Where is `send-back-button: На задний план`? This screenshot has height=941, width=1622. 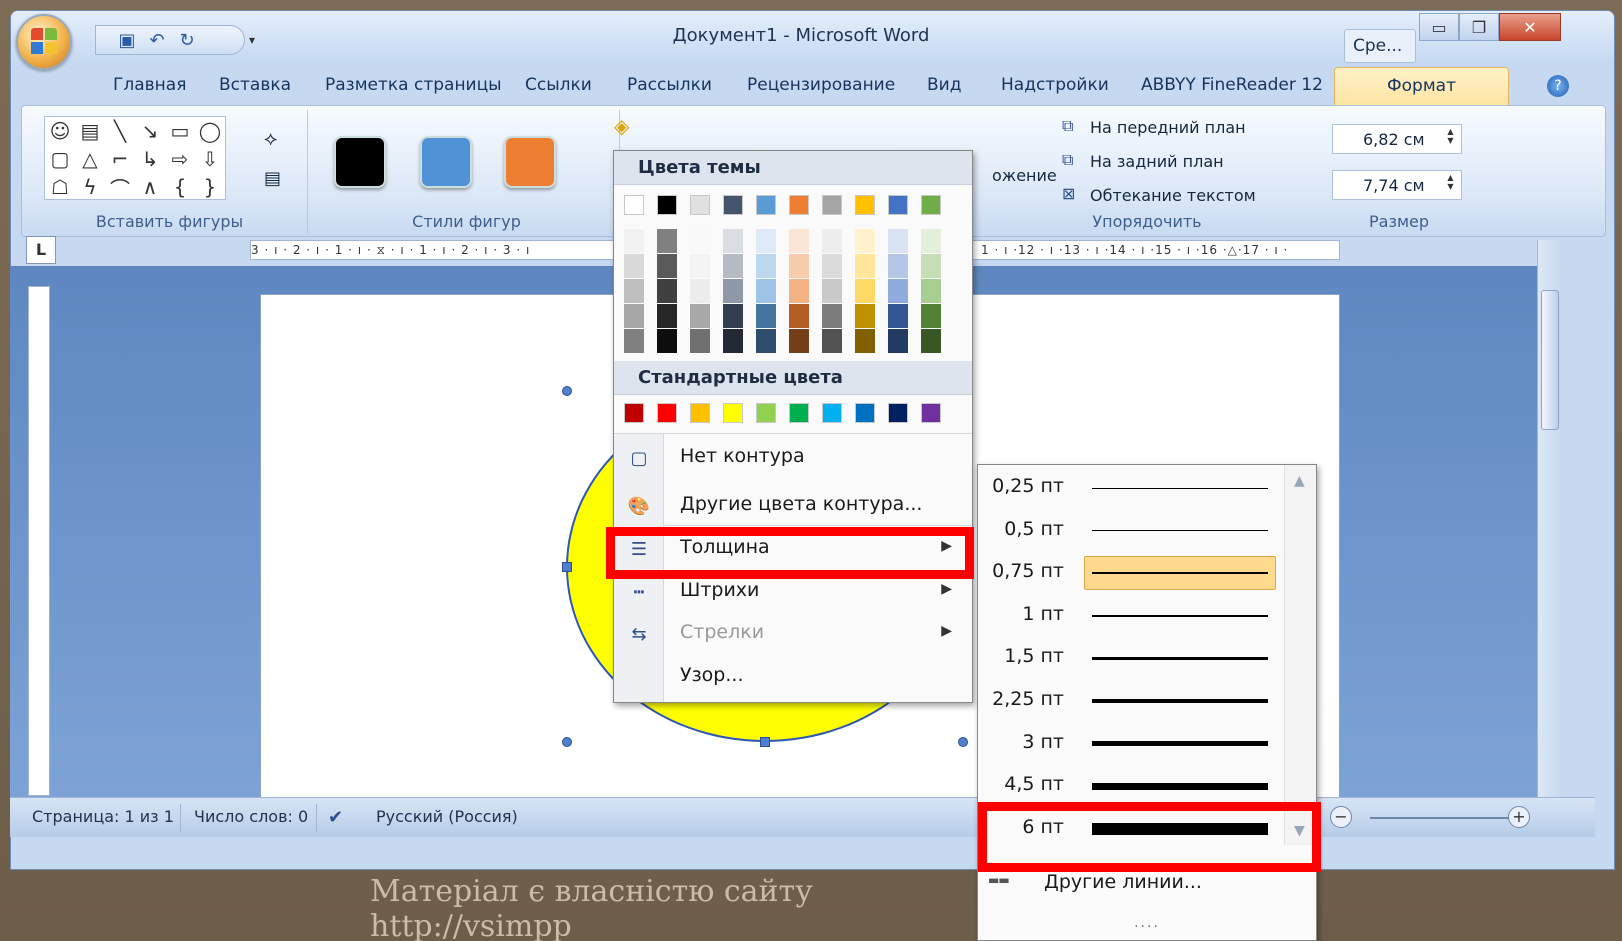 send-back-button: На задний план is located at coordinates (1157, 161).